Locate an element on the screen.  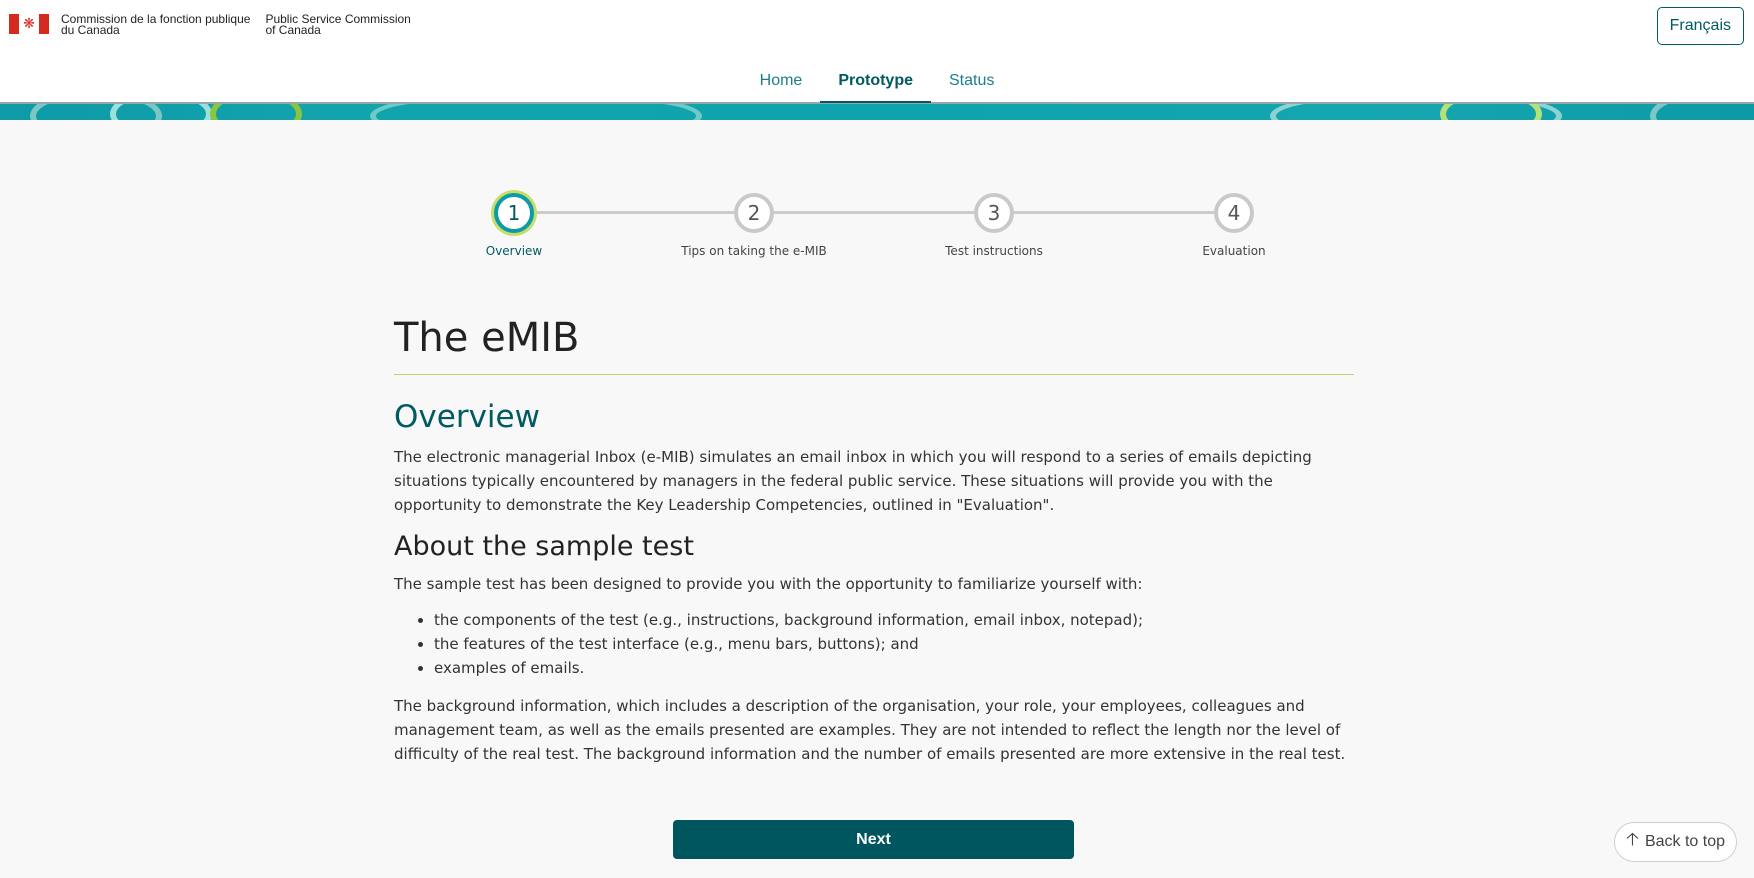
step-number: 4 is located at coordinates (1234, 213).